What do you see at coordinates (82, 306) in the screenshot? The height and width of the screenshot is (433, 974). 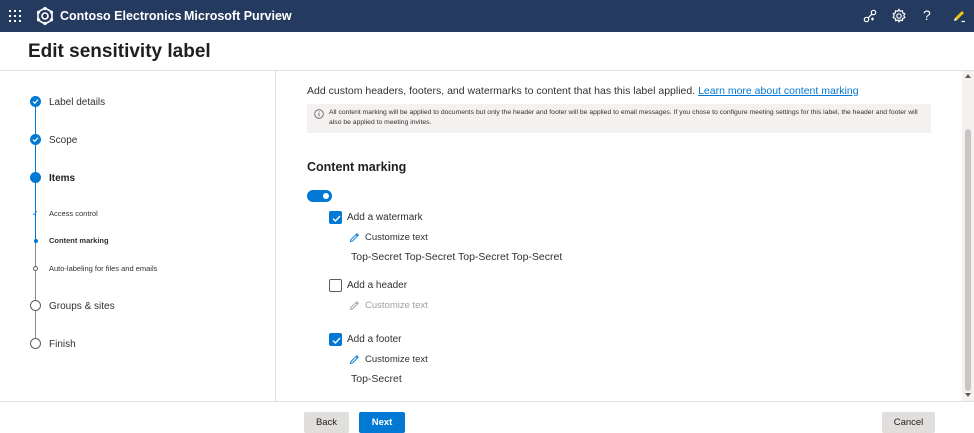 I see `step-groups-sites: Groups & sites` at bounding box center [82, 306].